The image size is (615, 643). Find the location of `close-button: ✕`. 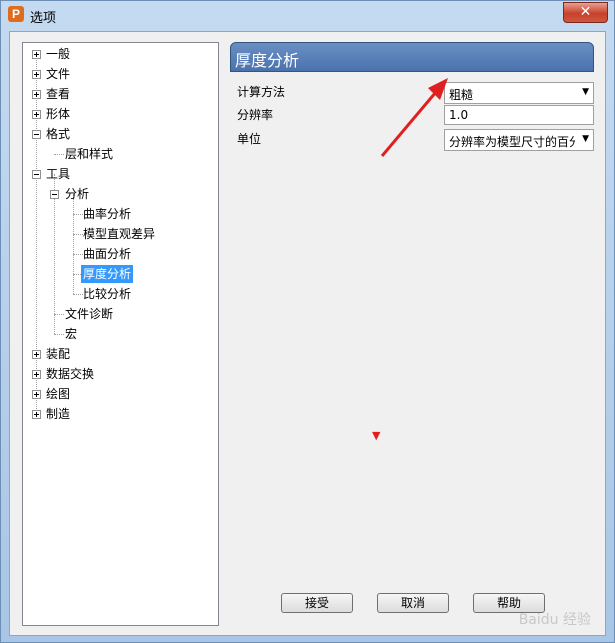

close-button: ✕ is located at coordinates (585, 12).